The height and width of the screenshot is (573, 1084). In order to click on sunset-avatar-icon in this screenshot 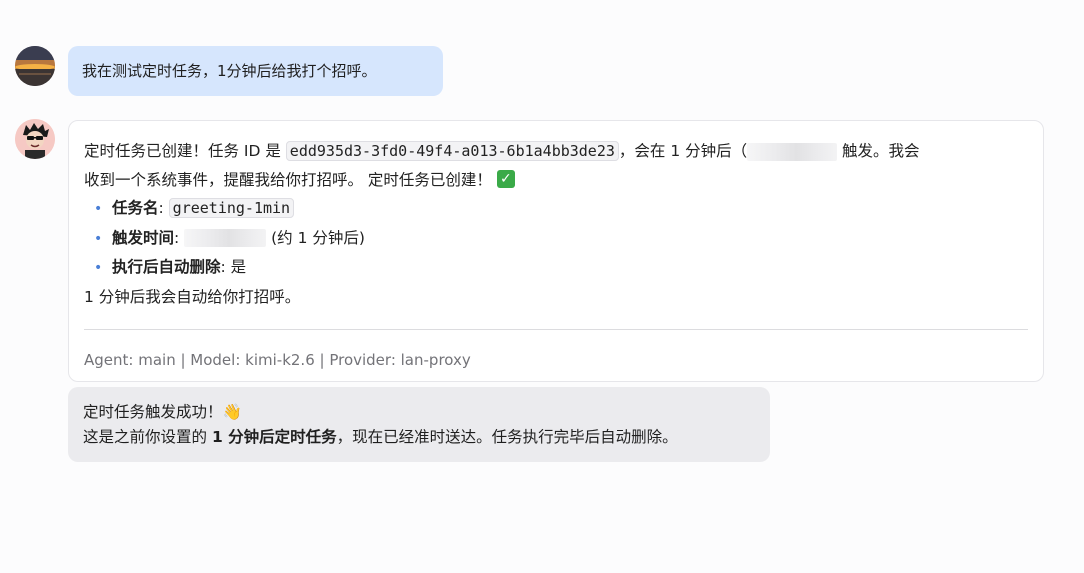, I will do `click(35, 66)`.